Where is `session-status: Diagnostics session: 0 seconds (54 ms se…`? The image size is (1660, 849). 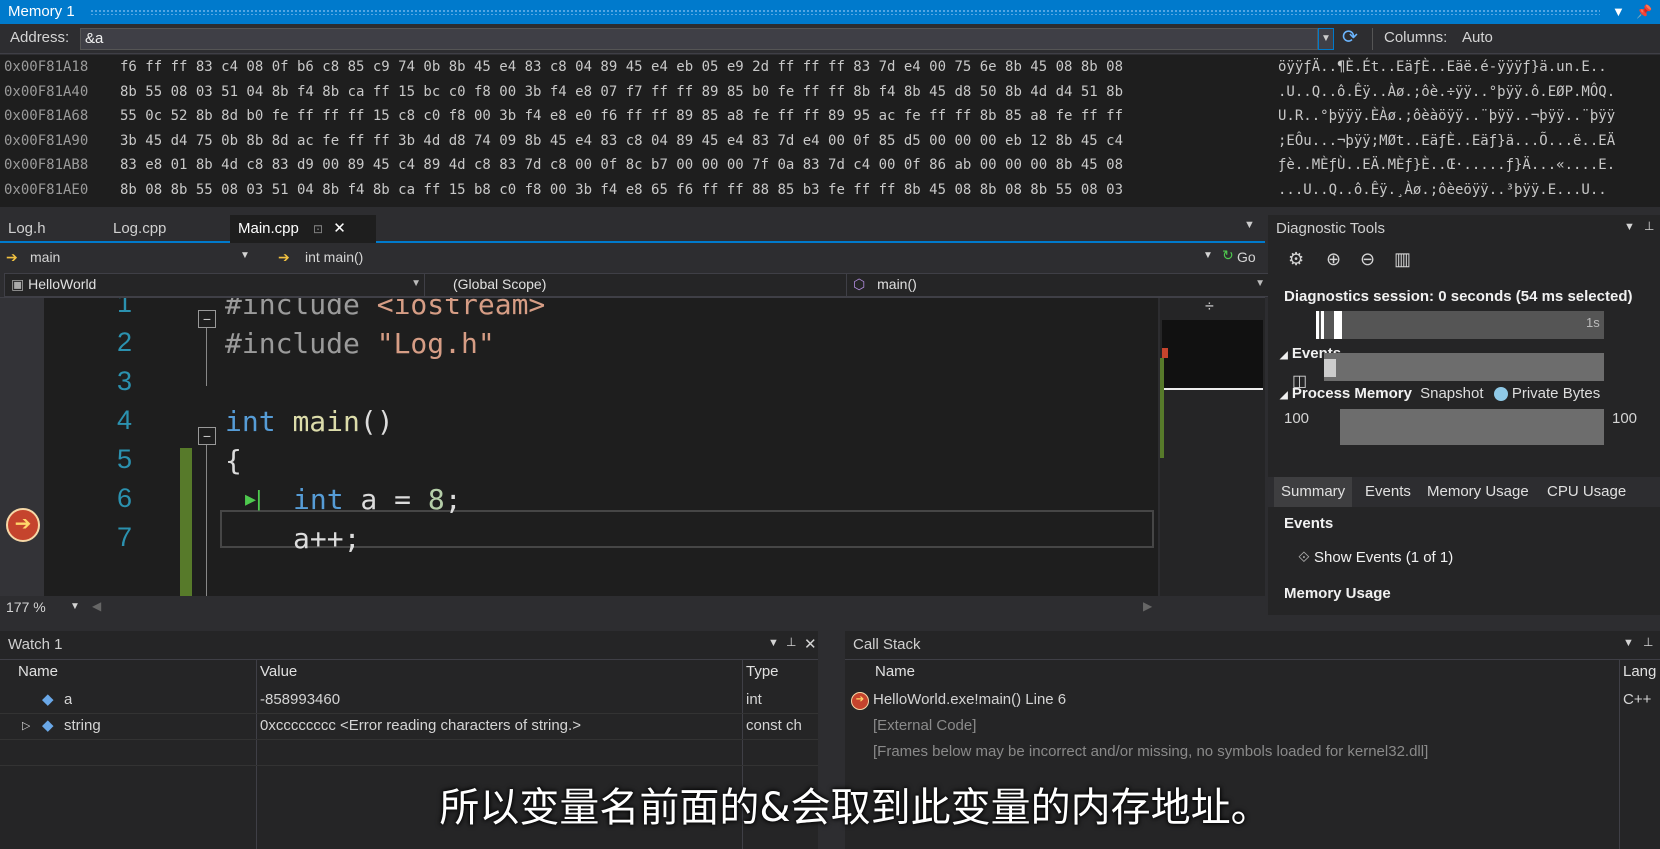 session-status: Diagnostics session: 0 seconds (54 ms se… is located at coordinates (1458, 296).